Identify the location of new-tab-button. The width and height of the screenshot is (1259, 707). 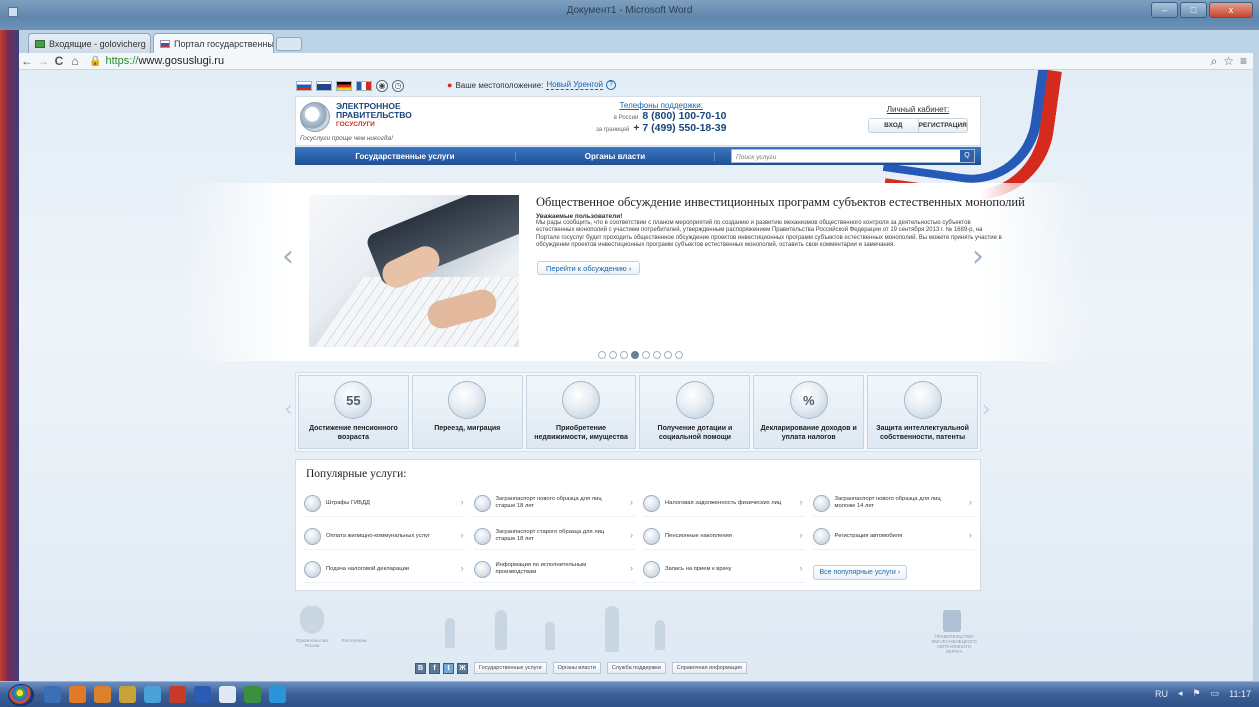
(289, 44).